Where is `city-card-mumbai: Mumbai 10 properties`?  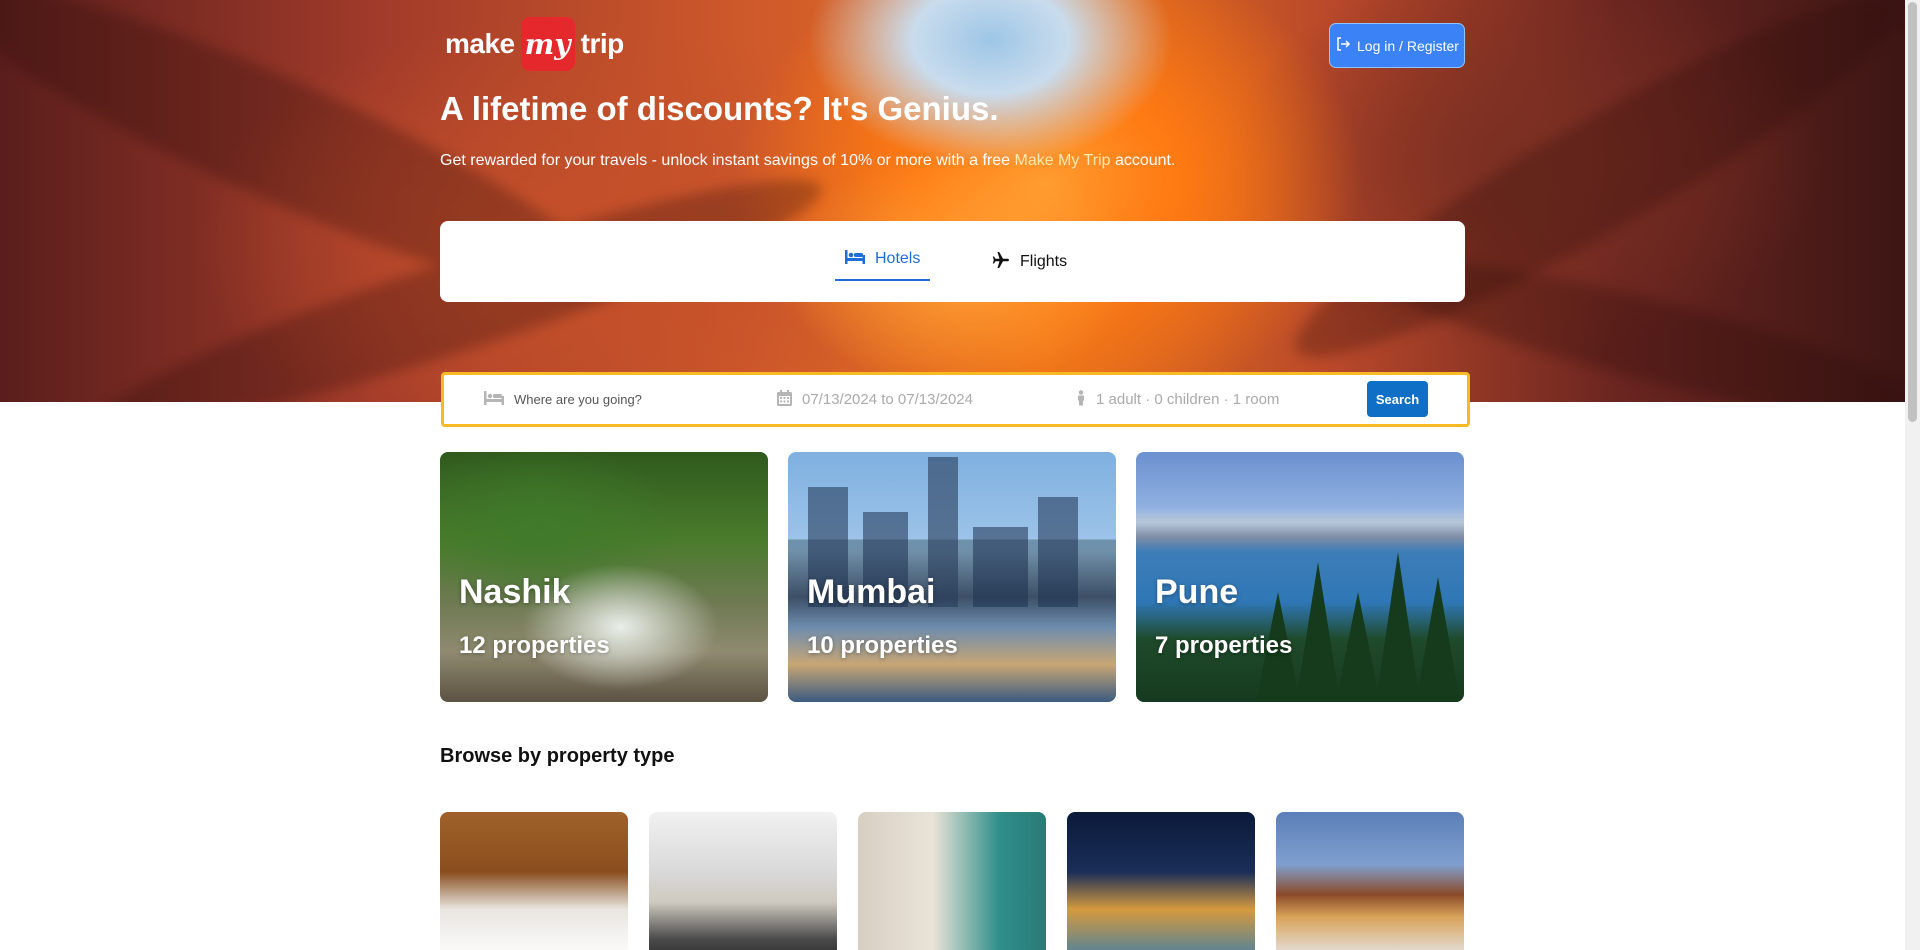 city-card-mumbai: Mumbai 10 properties is located at coordinates (952, 577).